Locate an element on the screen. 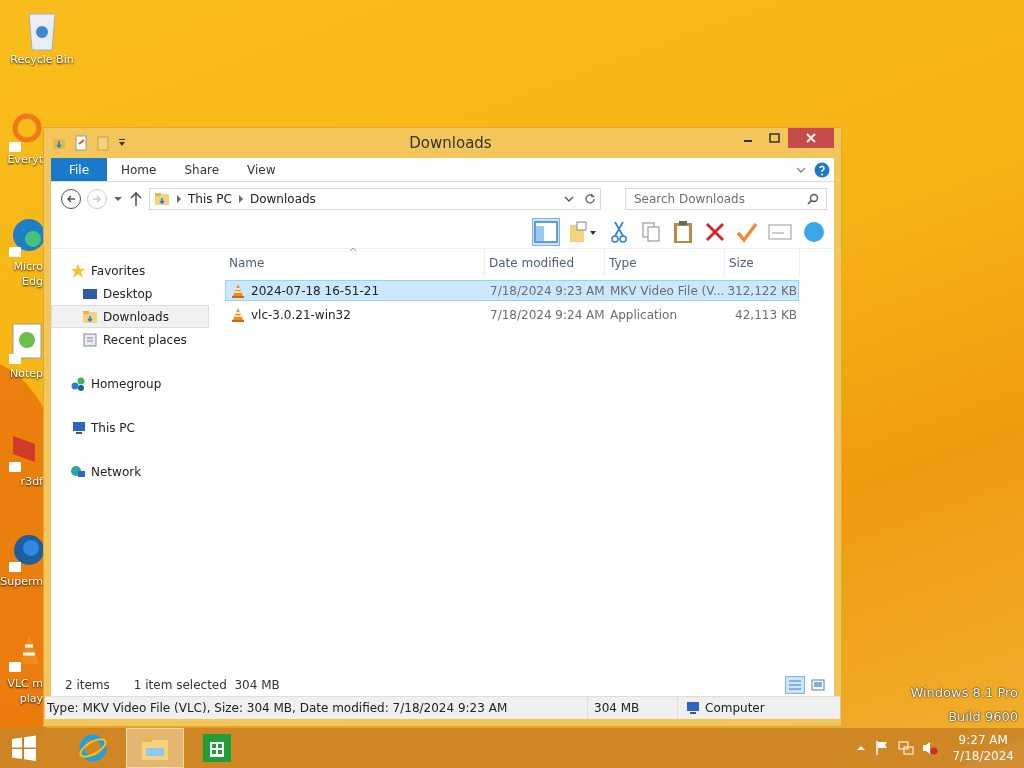 This screenshot has width=1024, height=768. column-header: Date modified is located at coordinates (545, 263).